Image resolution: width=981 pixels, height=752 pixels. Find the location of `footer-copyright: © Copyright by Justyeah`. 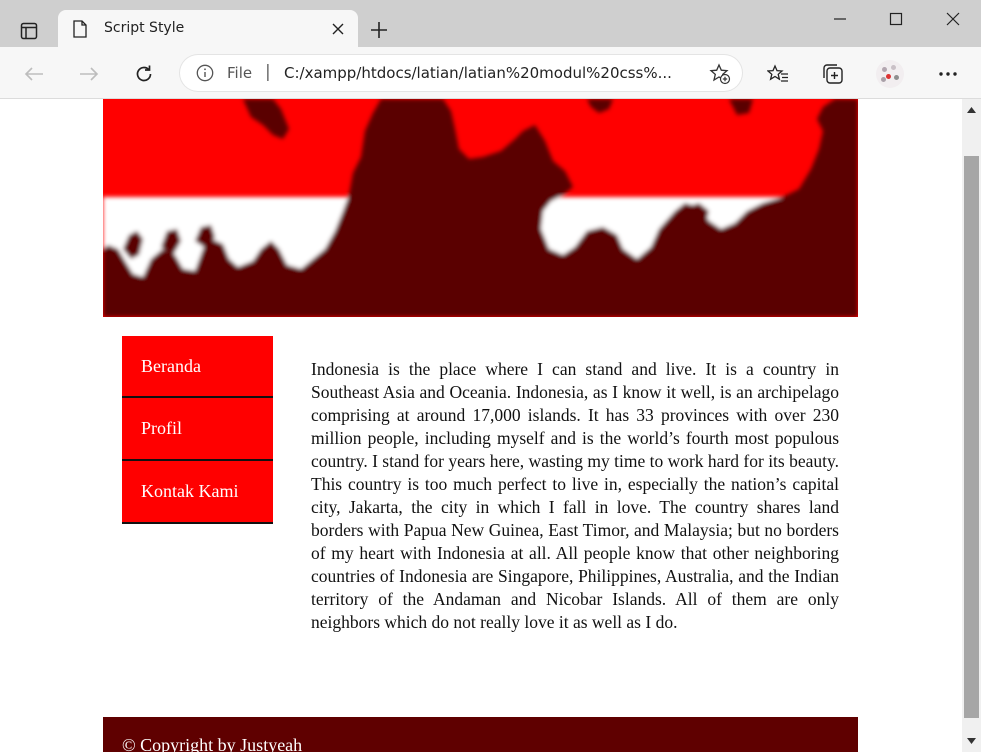

footer-copyright: © Copyright by Justyeah is located at coordinates (212, 743).